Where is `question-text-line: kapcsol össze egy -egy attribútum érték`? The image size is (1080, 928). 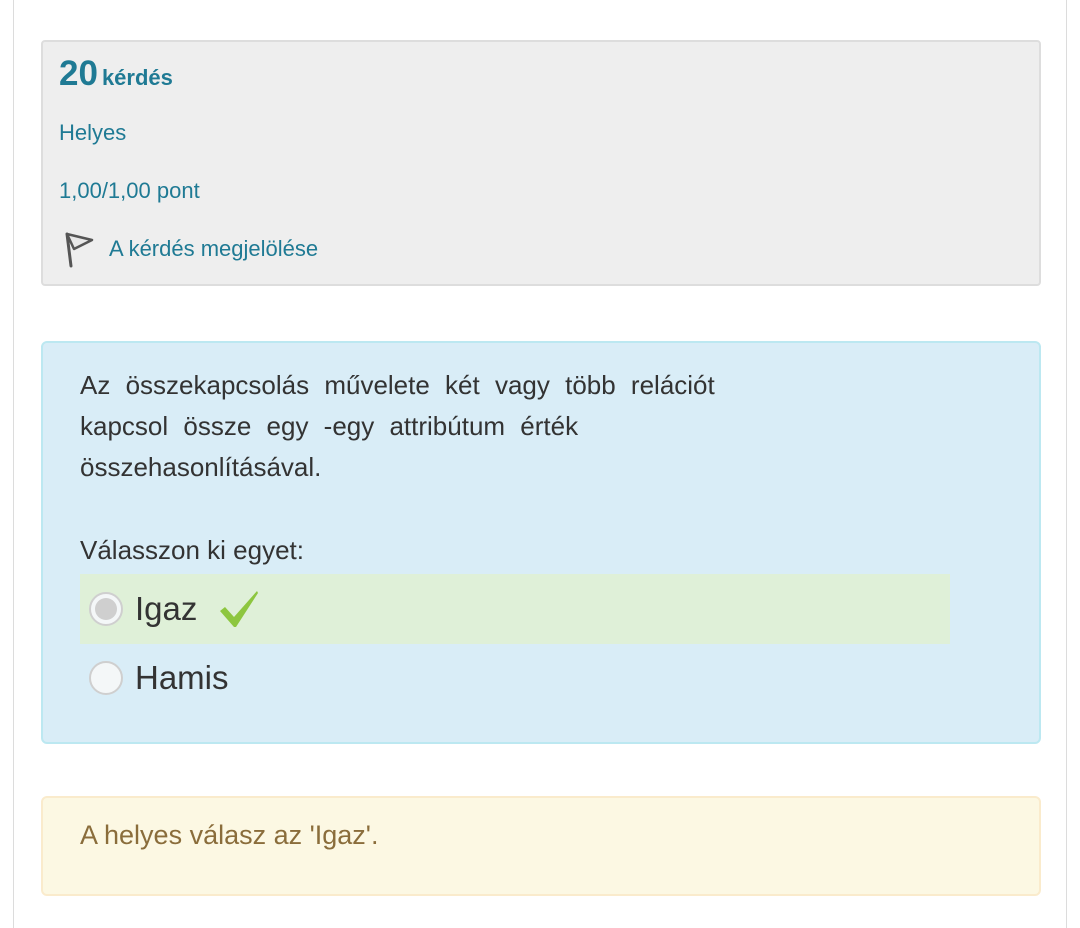 question-text-line: kapcsol össze egy -egy attribútum érték is located at coordinates (329, 426).